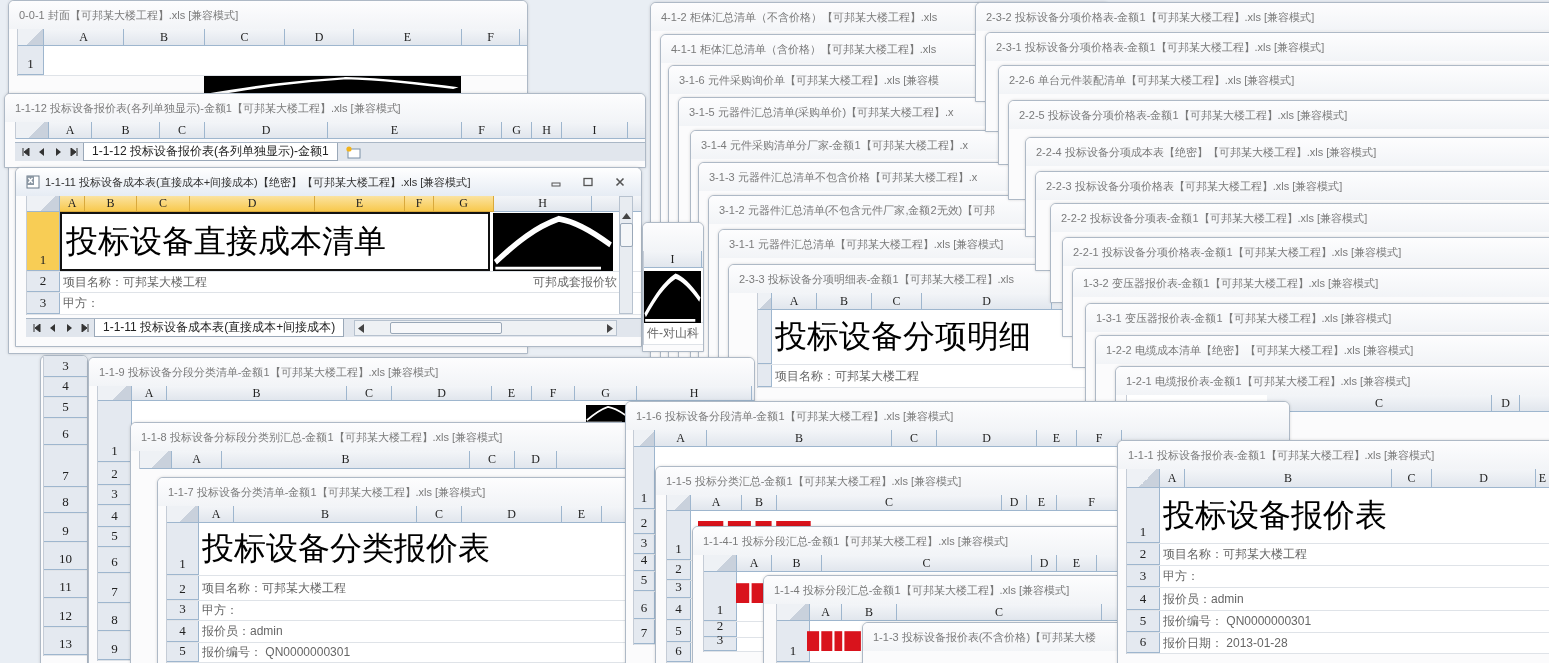  What do you see at coordinates (210, 152) in the screenshot?
I see `sheet-tab: 1-1-12 投标设备报价表(各列单独显示)-金额1` at bounding box center [210, 152].